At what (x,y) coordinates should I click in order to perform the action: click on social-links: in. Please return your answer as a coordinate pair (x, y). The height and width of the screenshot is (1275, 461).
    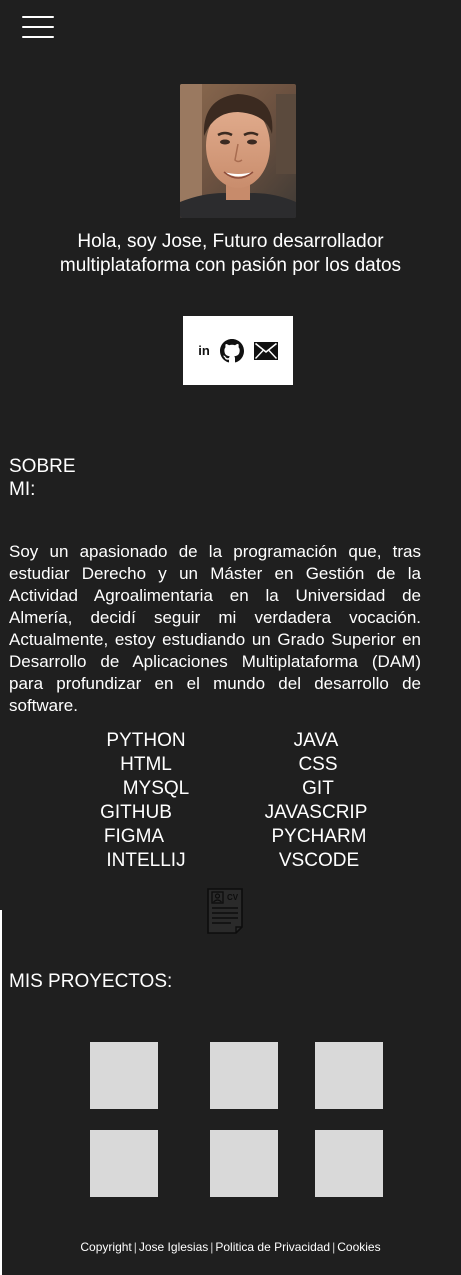
    Looking at the image, I should click on (238, 350).